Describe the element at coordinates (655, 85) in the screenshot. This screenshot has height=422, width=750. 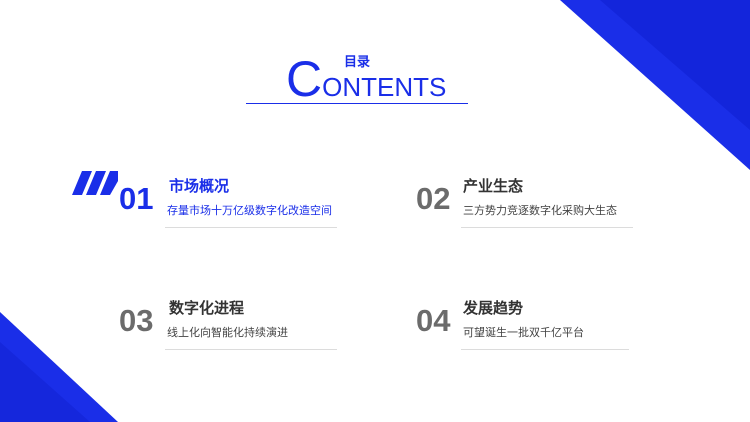
I see `corner-decoration-top-right` at that location.